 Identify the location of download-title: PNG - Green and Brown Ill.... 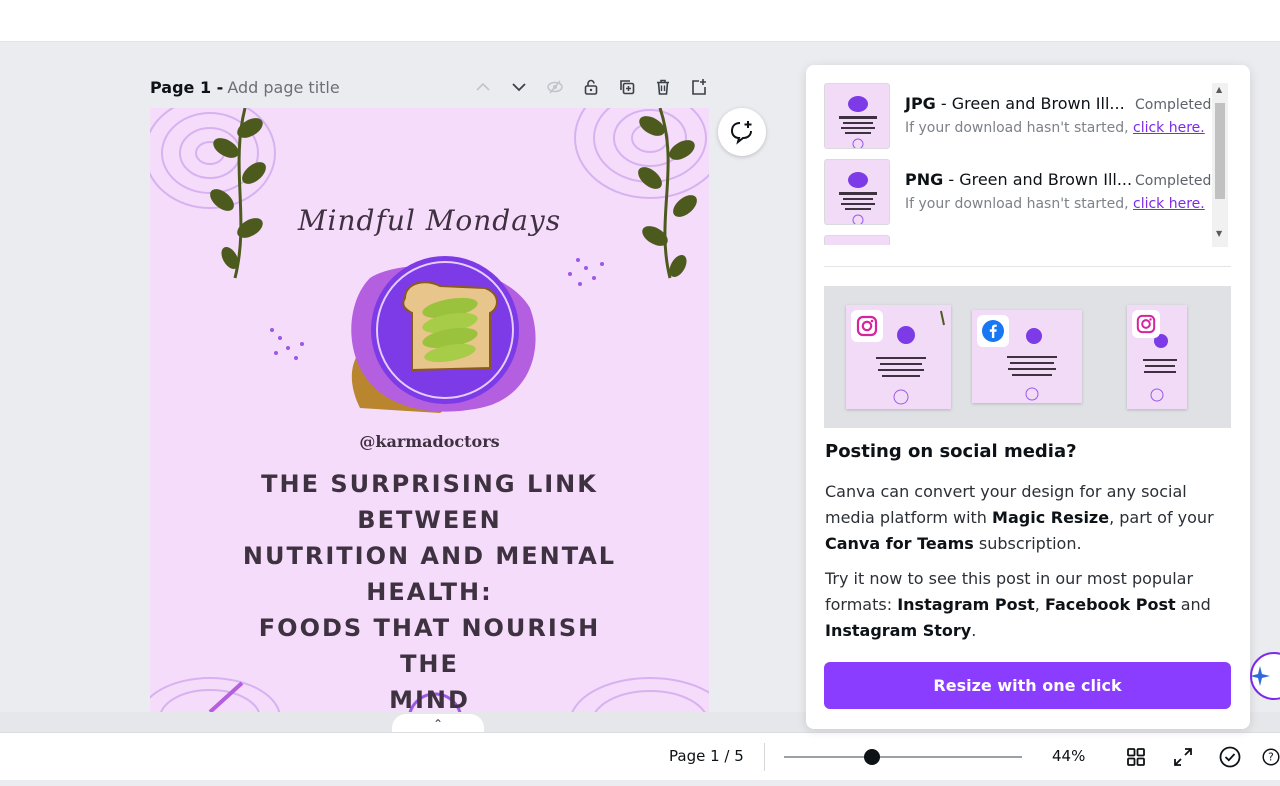
(1019, 179).